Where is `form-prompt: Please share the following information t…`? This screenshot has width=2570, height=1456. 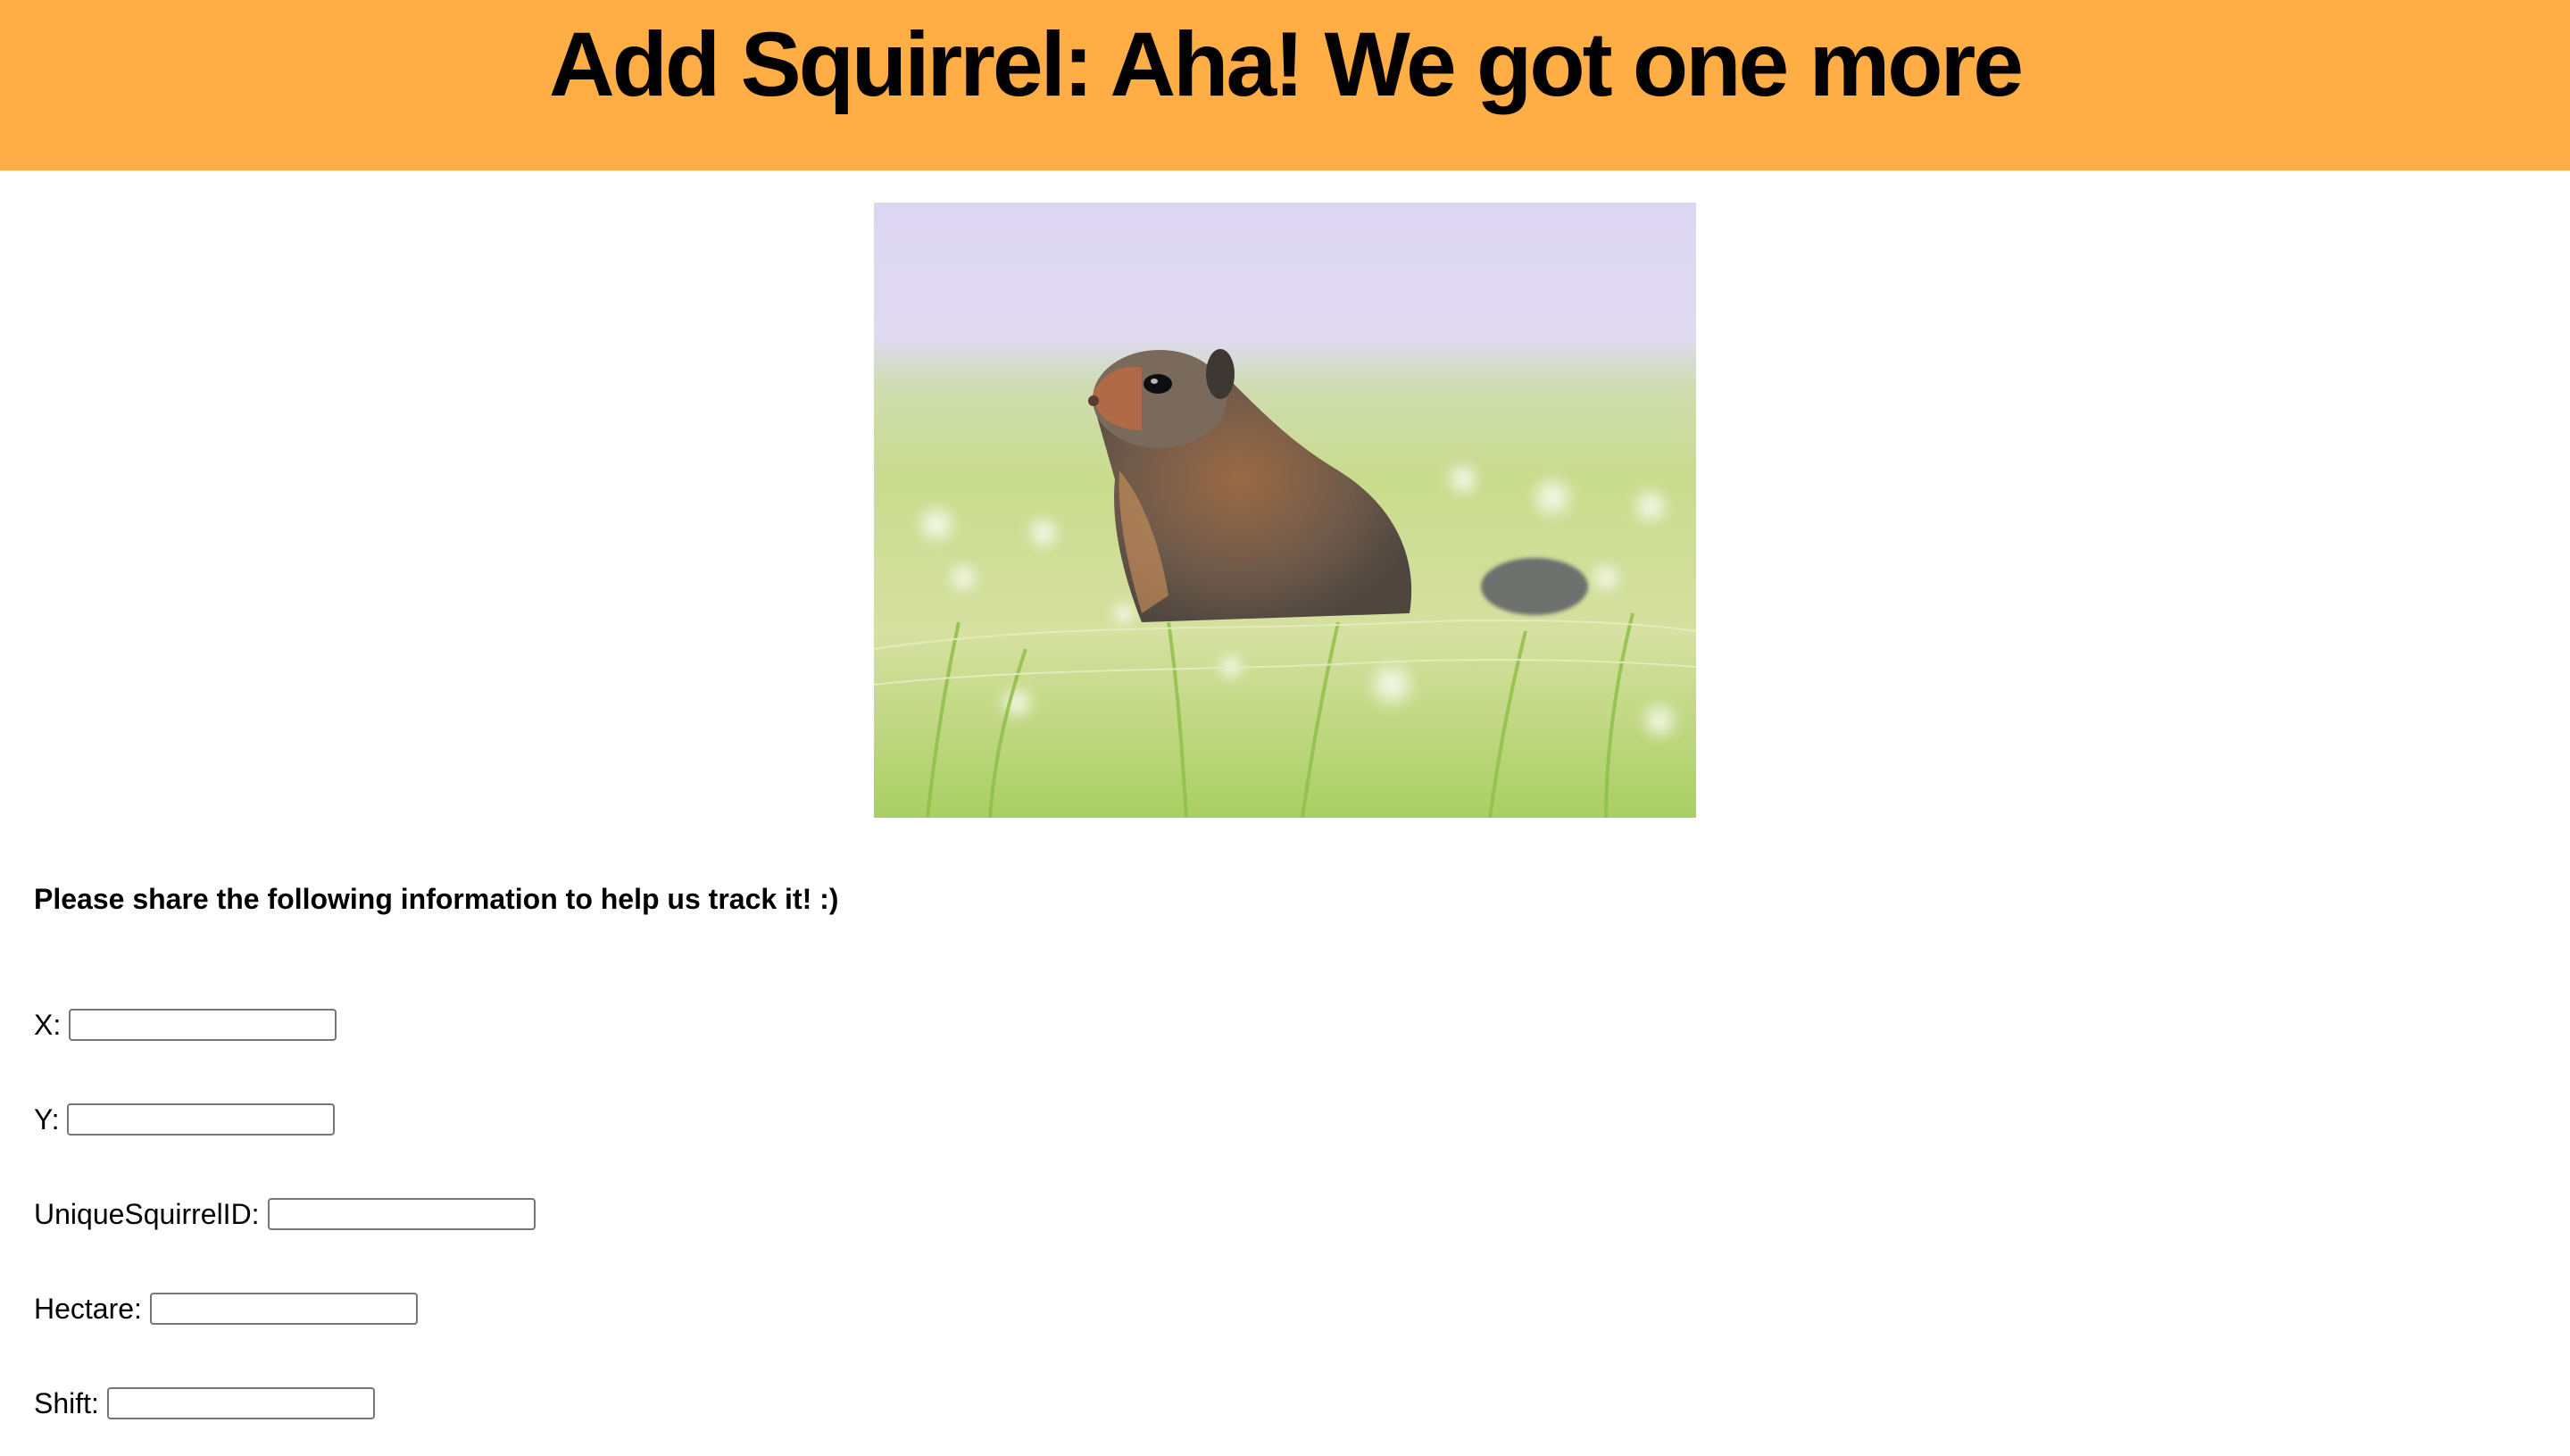
form-prompt: Please share the following information t… is located at coordinates (436, 899).